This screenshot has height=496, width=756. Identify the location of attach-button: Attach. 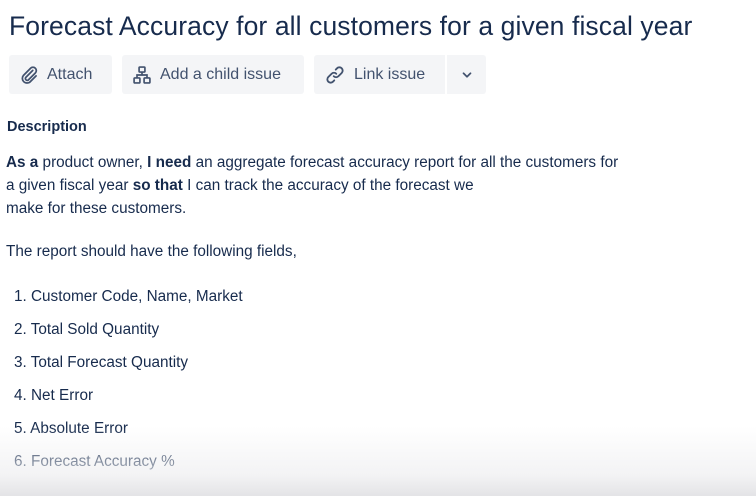
(60, 74).